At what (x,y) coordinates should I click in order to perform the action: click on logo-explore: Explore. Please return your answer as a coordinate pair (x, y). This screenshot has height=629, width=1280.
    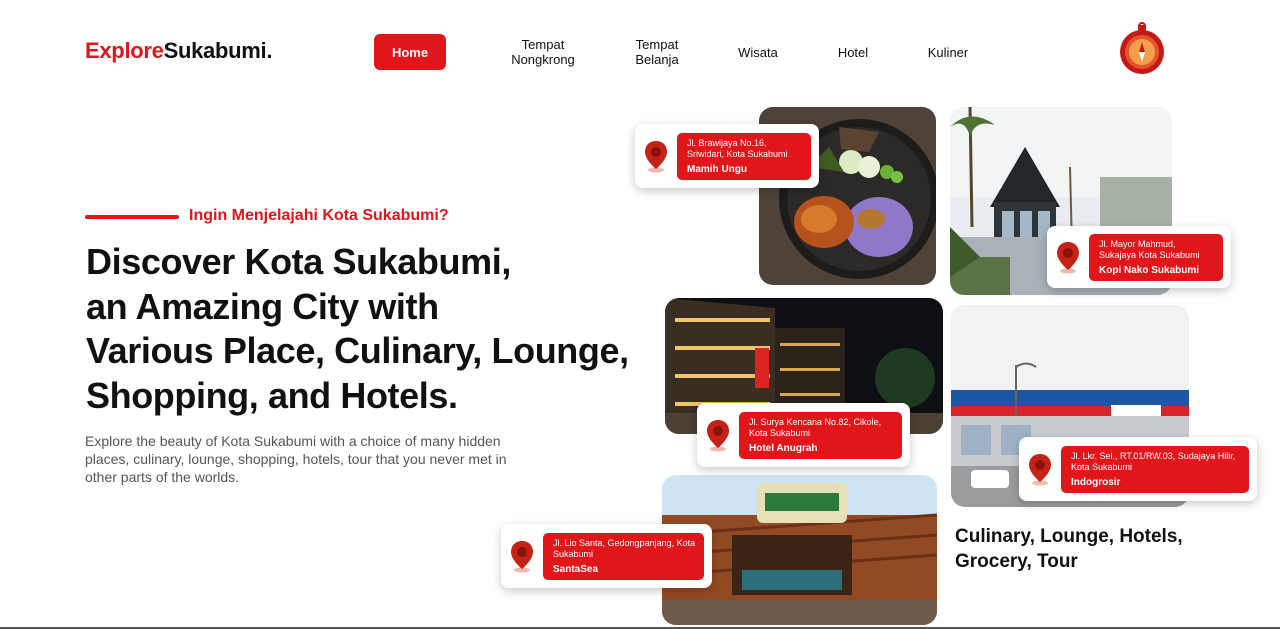
    Looking at the image, I should click on (124, 50).